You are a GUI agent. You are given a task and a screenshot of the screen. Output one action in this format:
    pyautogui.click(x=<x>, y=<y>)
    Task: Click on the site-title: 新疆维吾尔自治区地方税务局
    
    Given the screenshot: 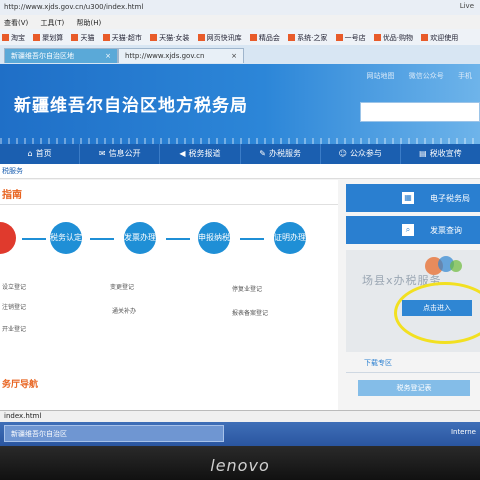 What is the action you would take?
    pyautogui.click(x=131, y=106)
    